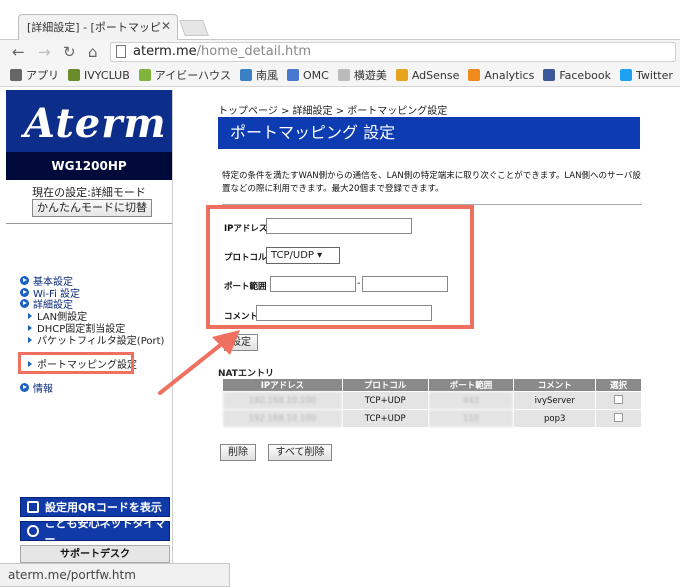  I want to click on protocol-select: TCP/UDP ▾, so click(303, 255).